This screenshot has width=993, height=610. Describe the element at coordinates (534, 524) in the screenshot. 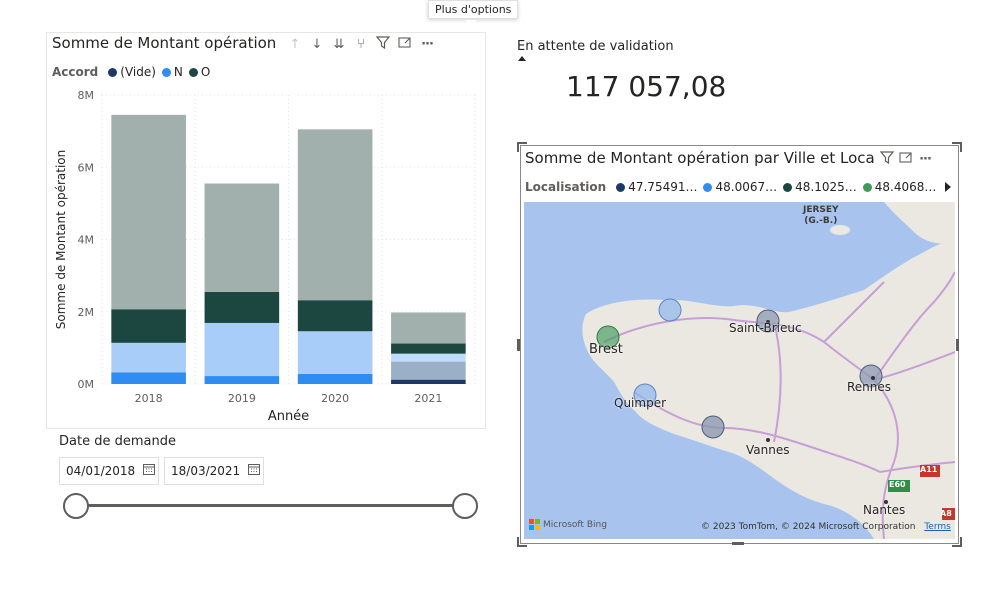

I see `microsoft-logo-icon` at that location.